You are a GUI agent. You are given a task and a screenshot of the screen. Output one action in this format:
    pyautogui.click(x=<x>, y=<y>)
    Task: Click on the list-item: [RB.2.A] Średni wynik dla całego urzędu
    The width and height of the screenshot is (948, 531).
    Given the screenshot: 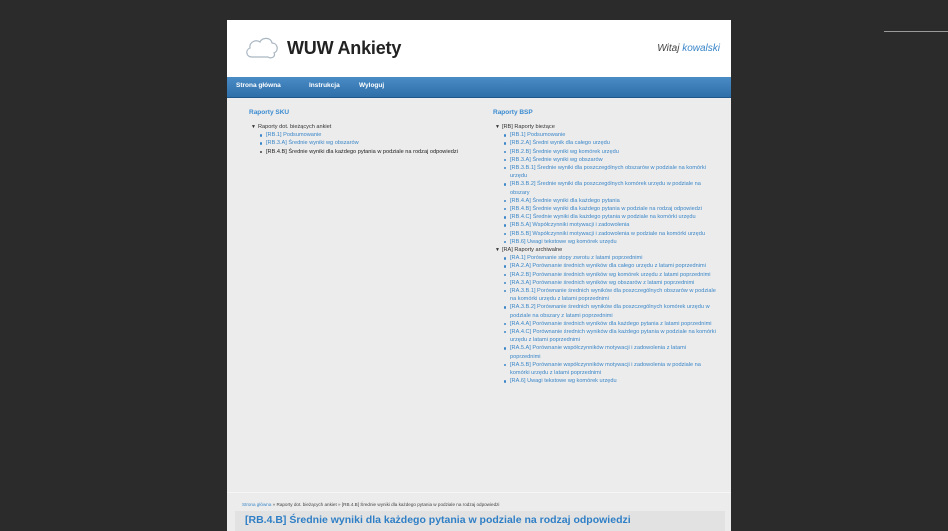 What is the action you would take?
    pyautogui.click(x=610, y=143)
    